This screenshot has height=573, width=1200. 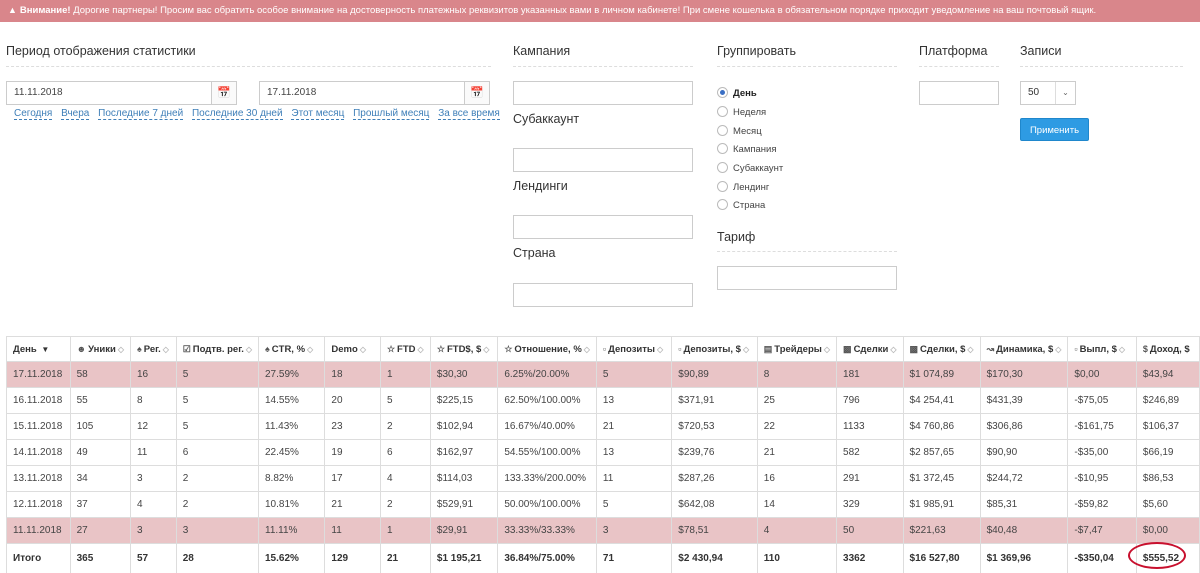 What do you see at coordinates (464, 478) in the screenshot?
I see `table-cell: $114,03` at bounding box center [464, 478].